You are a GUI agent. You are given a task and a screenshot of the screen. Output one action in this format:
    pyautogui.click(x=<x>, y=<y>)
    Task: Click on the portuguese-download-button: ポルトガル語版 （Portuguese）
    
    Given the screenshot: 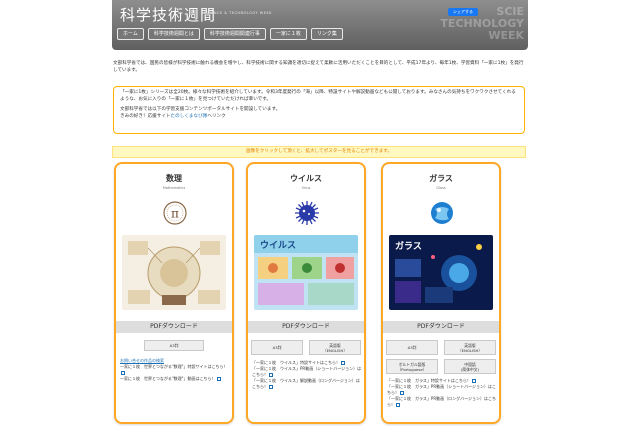 What is the action you would take?
    pyautogui.click(x=412, y=366)
    